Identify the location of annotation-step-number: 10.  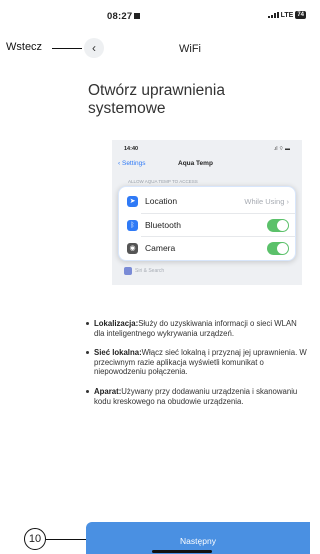
(35, 539).